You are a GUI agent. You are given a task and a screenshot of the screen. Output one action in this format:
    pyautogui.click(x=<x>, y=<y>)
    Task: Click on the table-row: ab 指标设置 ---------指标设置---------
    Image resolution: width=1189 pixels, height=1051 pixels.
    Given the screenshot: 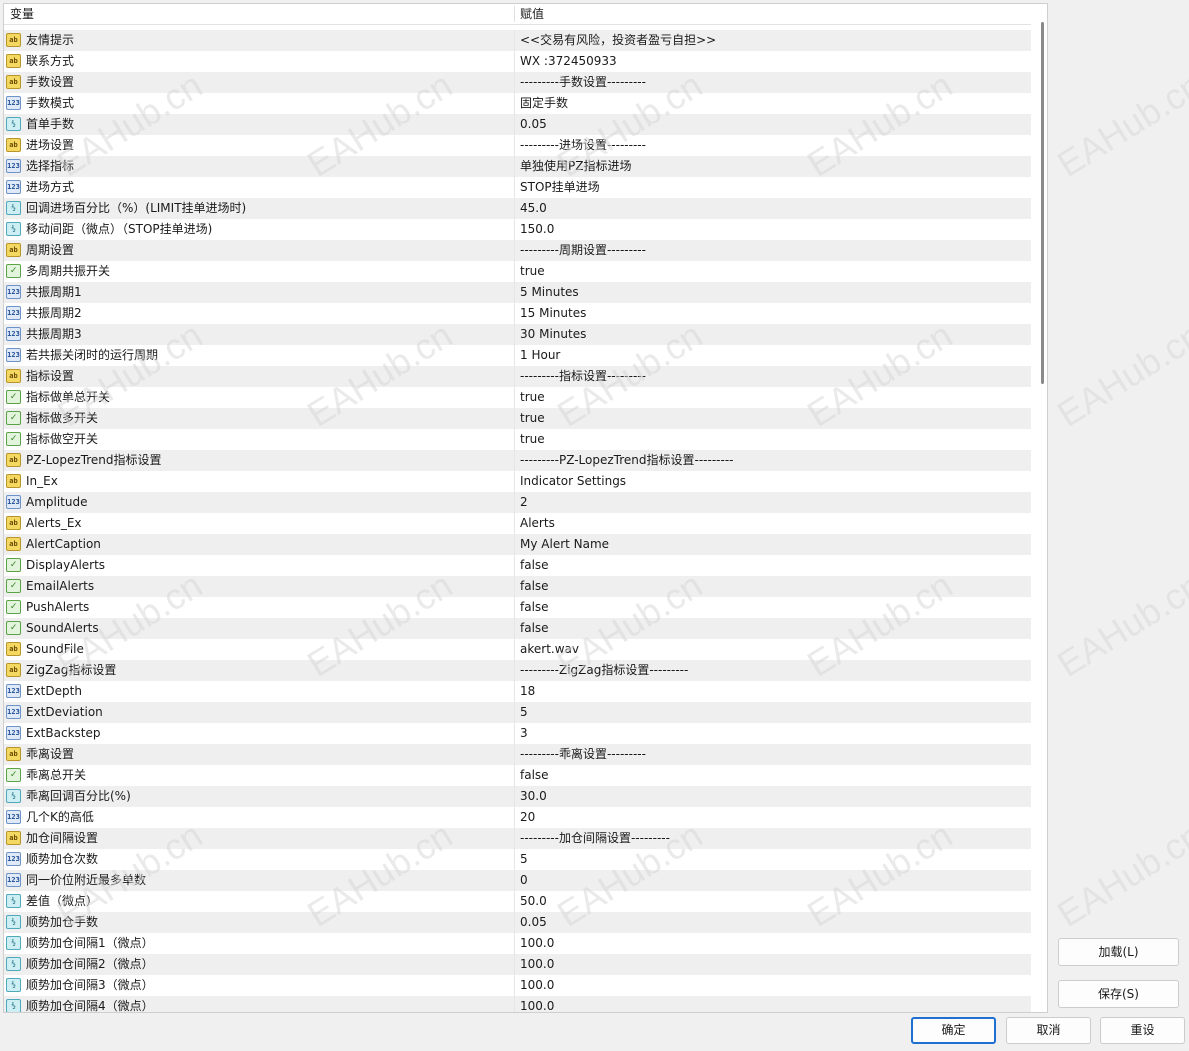 What is the action you would take?
    pyautogui.click(x=517, y=376)
    